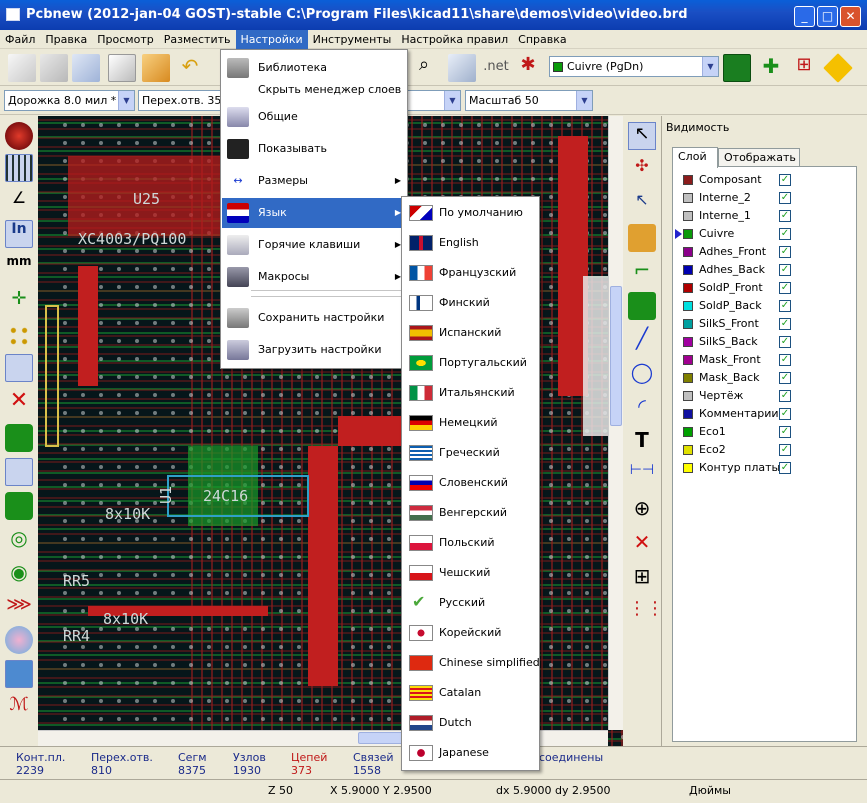  What do you see at coordinates (19, 640) in the screenshot?
I see `layers-palette-icon` at bounding box center [19, 640].